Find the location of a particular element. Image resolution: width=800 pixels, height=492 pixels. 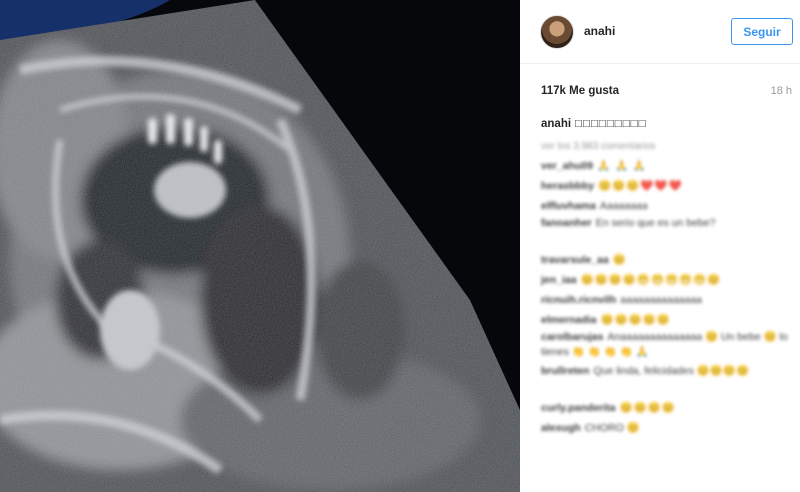

comment-text: Que linda, felicidades 😊😊😊😊 is located at coordinates (671, 371).